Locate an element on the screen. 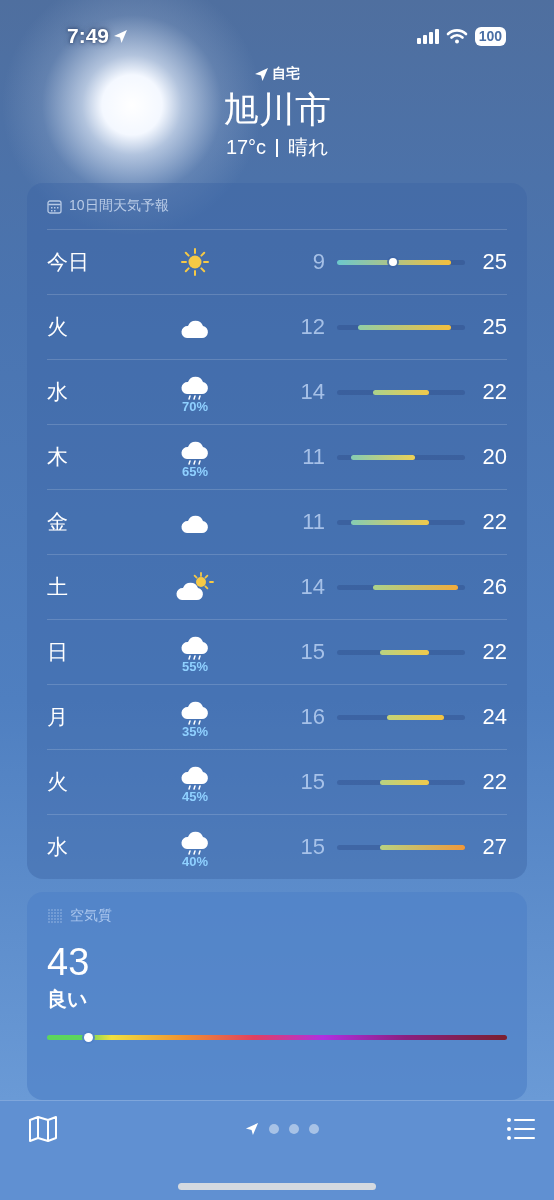  precipitation-chance: 40% is located at coordinates (195, 862).